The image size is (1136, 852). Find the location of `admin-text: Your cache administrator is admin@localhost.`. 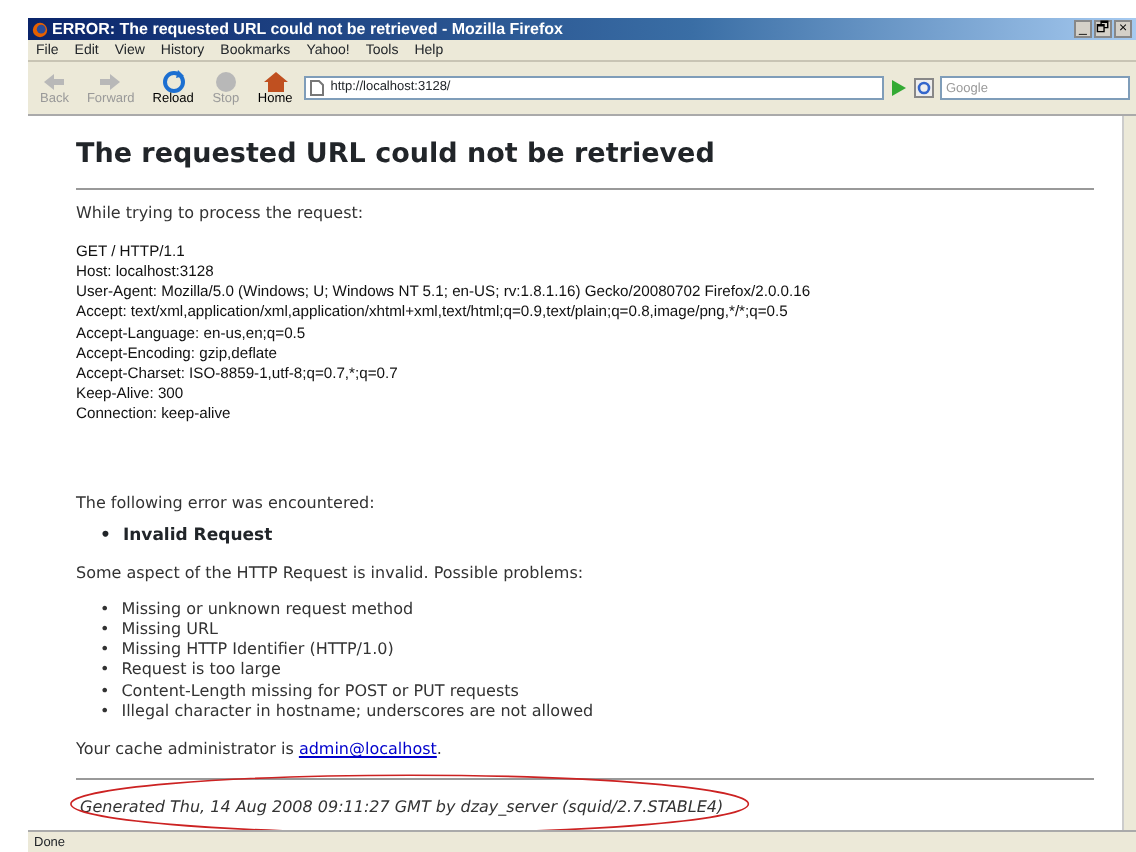

admin-text: Your cache administrator is admin@localhost. is located at coordinates (260, 750).